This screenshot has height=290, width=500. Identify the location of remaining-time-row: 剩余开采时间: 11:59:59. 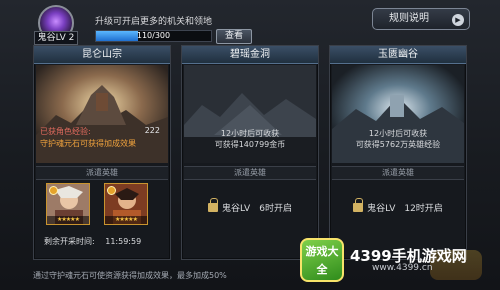
(92, 241).